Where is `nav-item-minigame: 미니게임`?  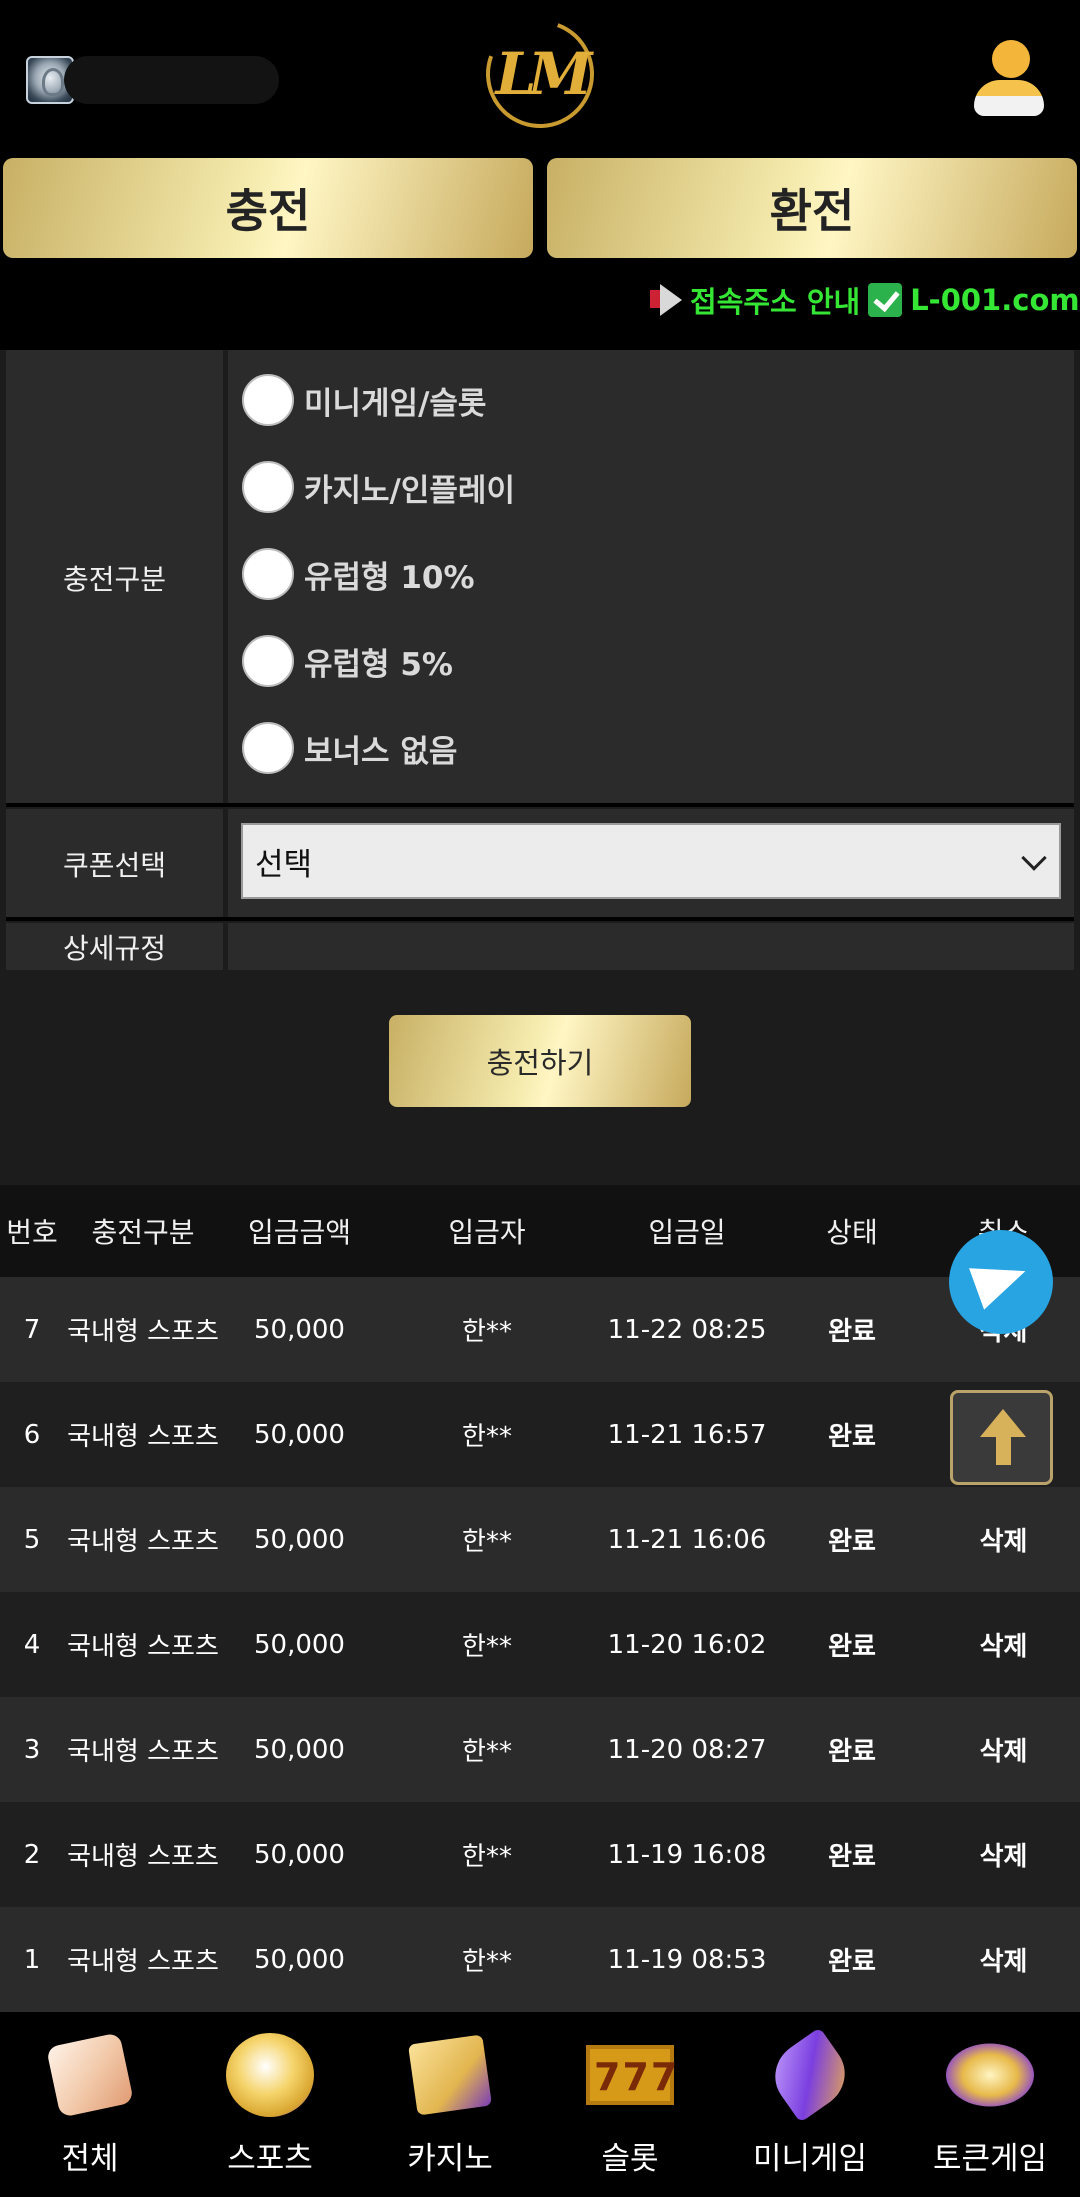 nav-item-minigame: 미니게임 is located at coordinates (810, 2105).